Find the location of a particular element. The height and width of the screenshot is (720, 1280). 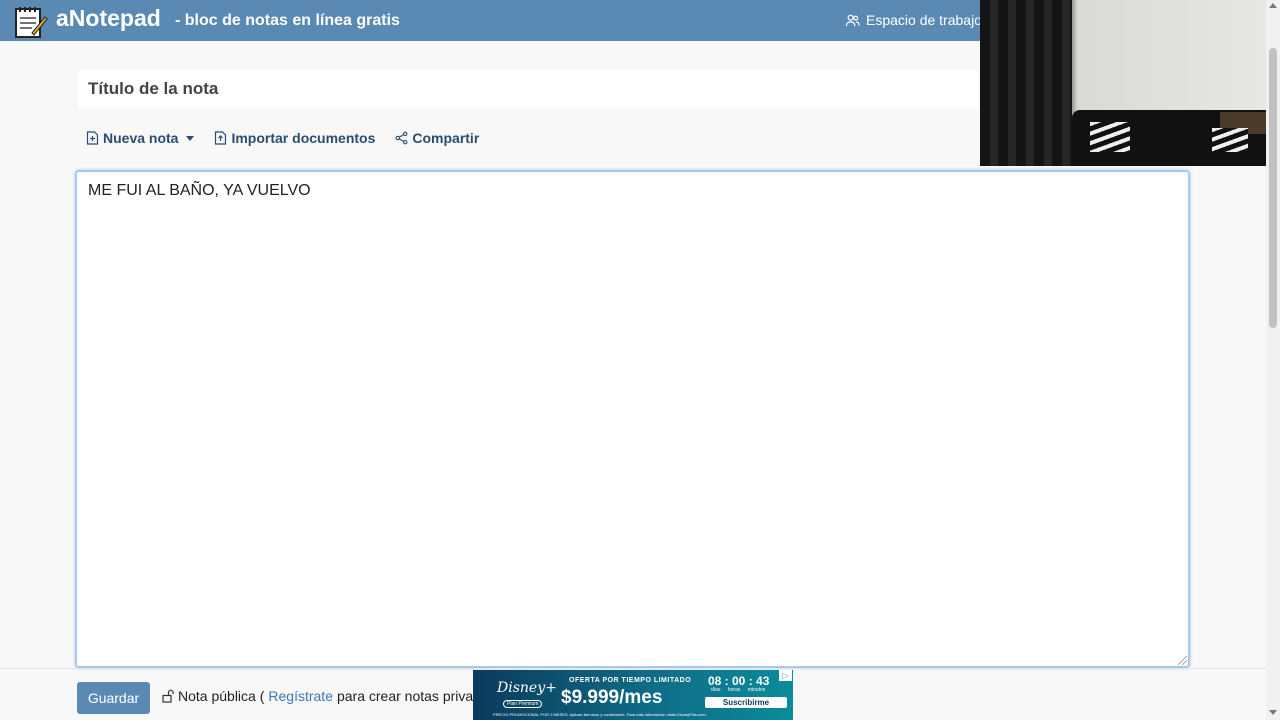

note-title-input is located at coordinates (528, 89).